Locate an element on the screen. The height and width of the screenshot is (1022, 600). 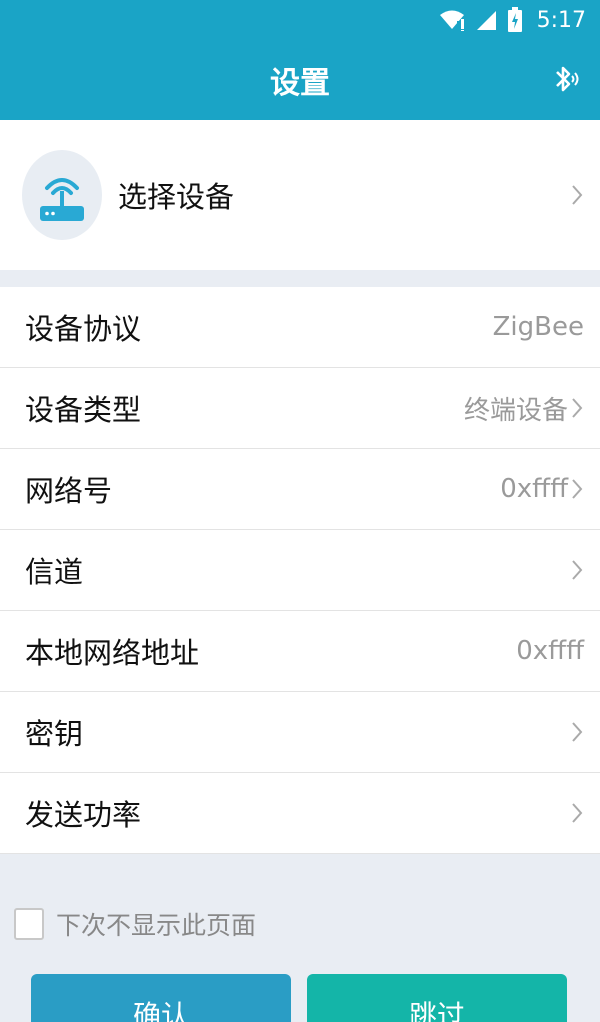
row-label: 设备协议 is located at coordinates (83, 329).